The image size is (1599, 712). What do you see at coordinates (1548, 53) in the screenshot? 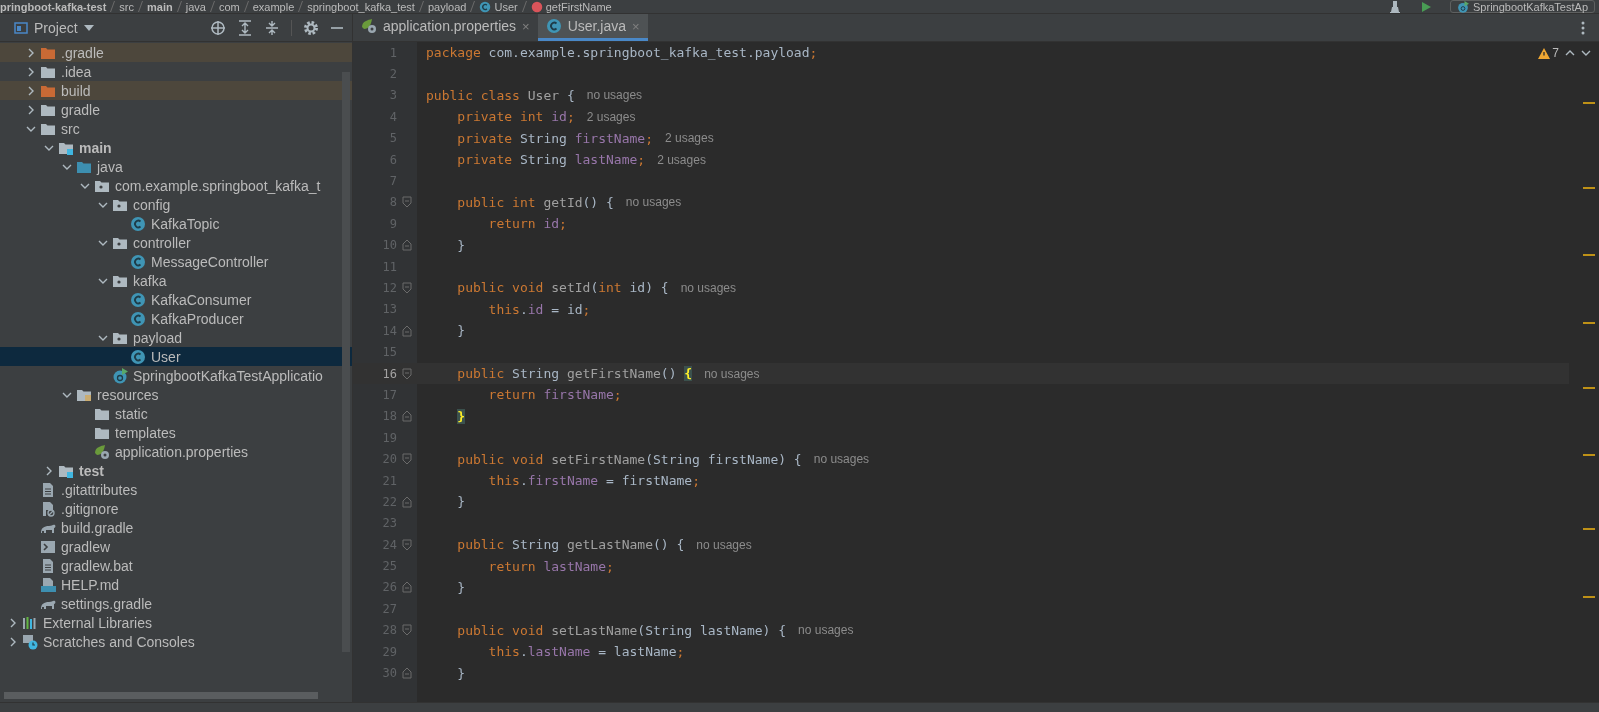
I see `warnings-indicator: 7` at bounding box center [1548, 53].